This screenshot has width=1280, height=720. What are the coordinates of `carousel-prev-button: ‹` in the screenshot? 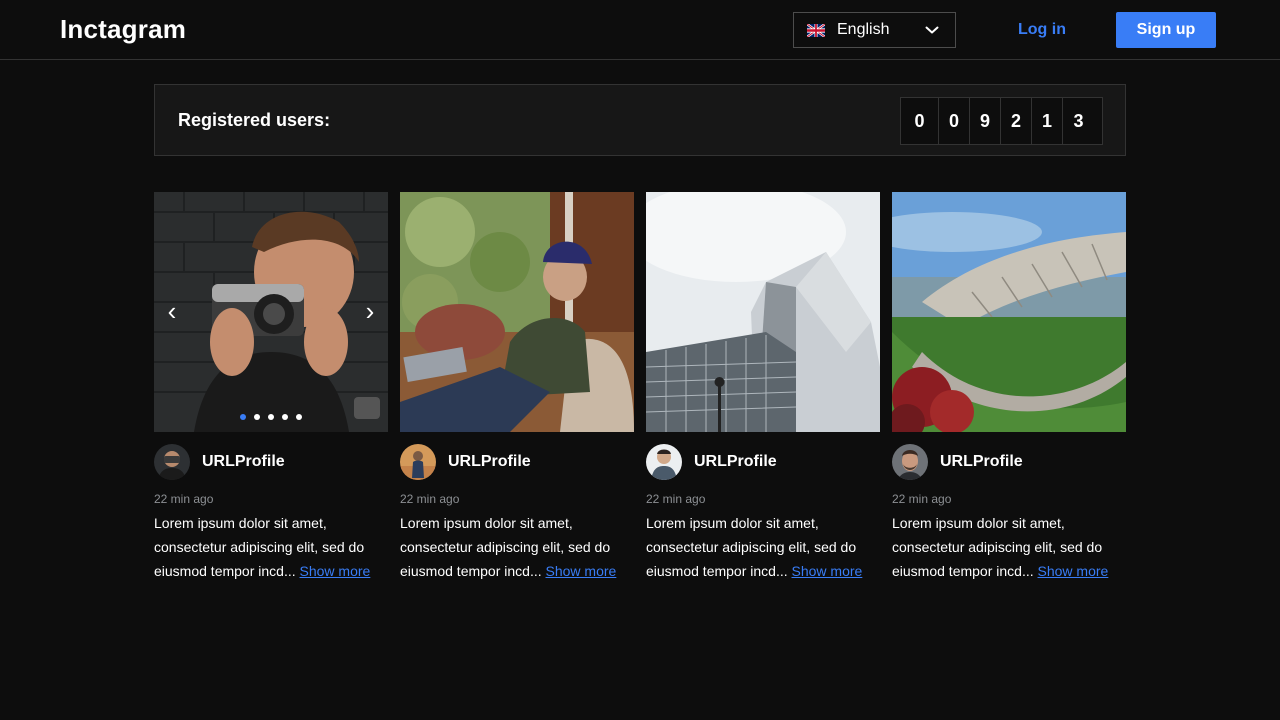 It's located at (172, 311).